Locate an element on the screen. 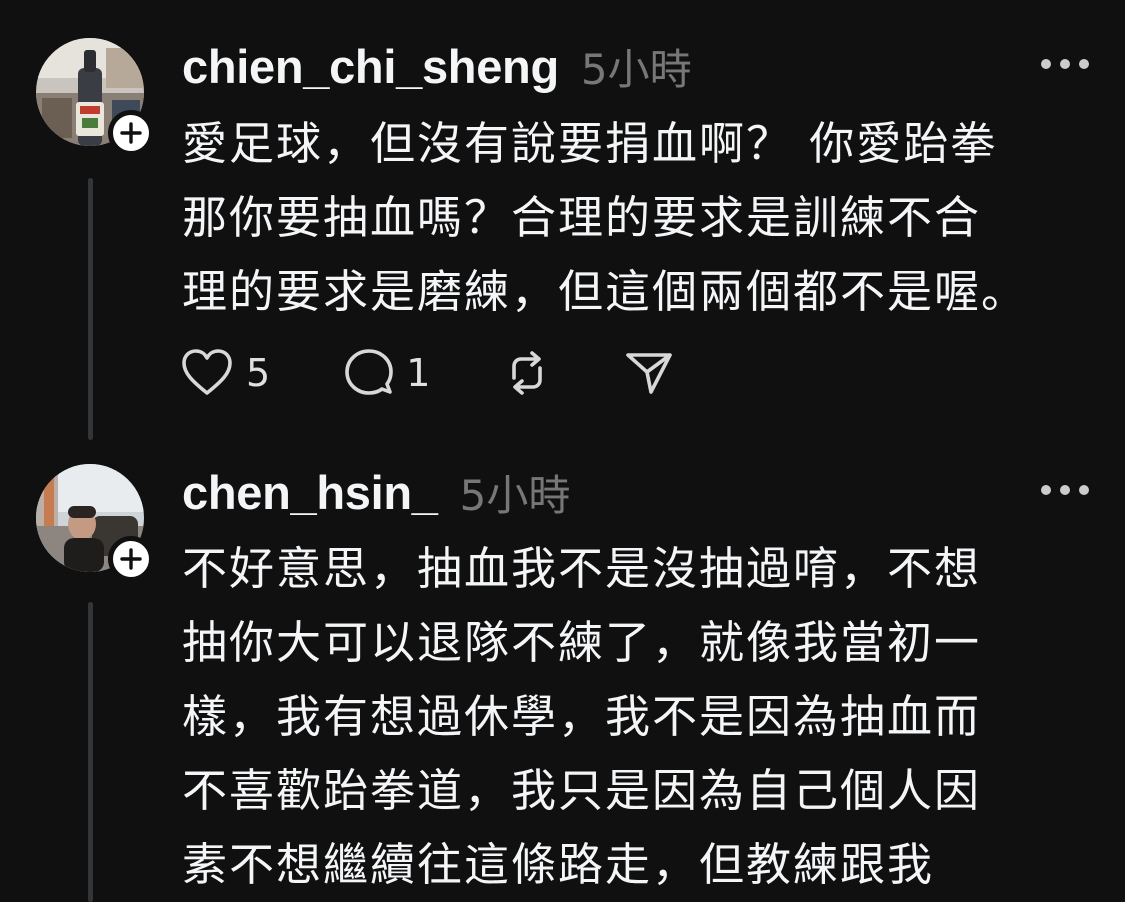 The width and height of the screenshot is (1125, 902). username: chien_chi_sheng is located at coordinates (370, 66).